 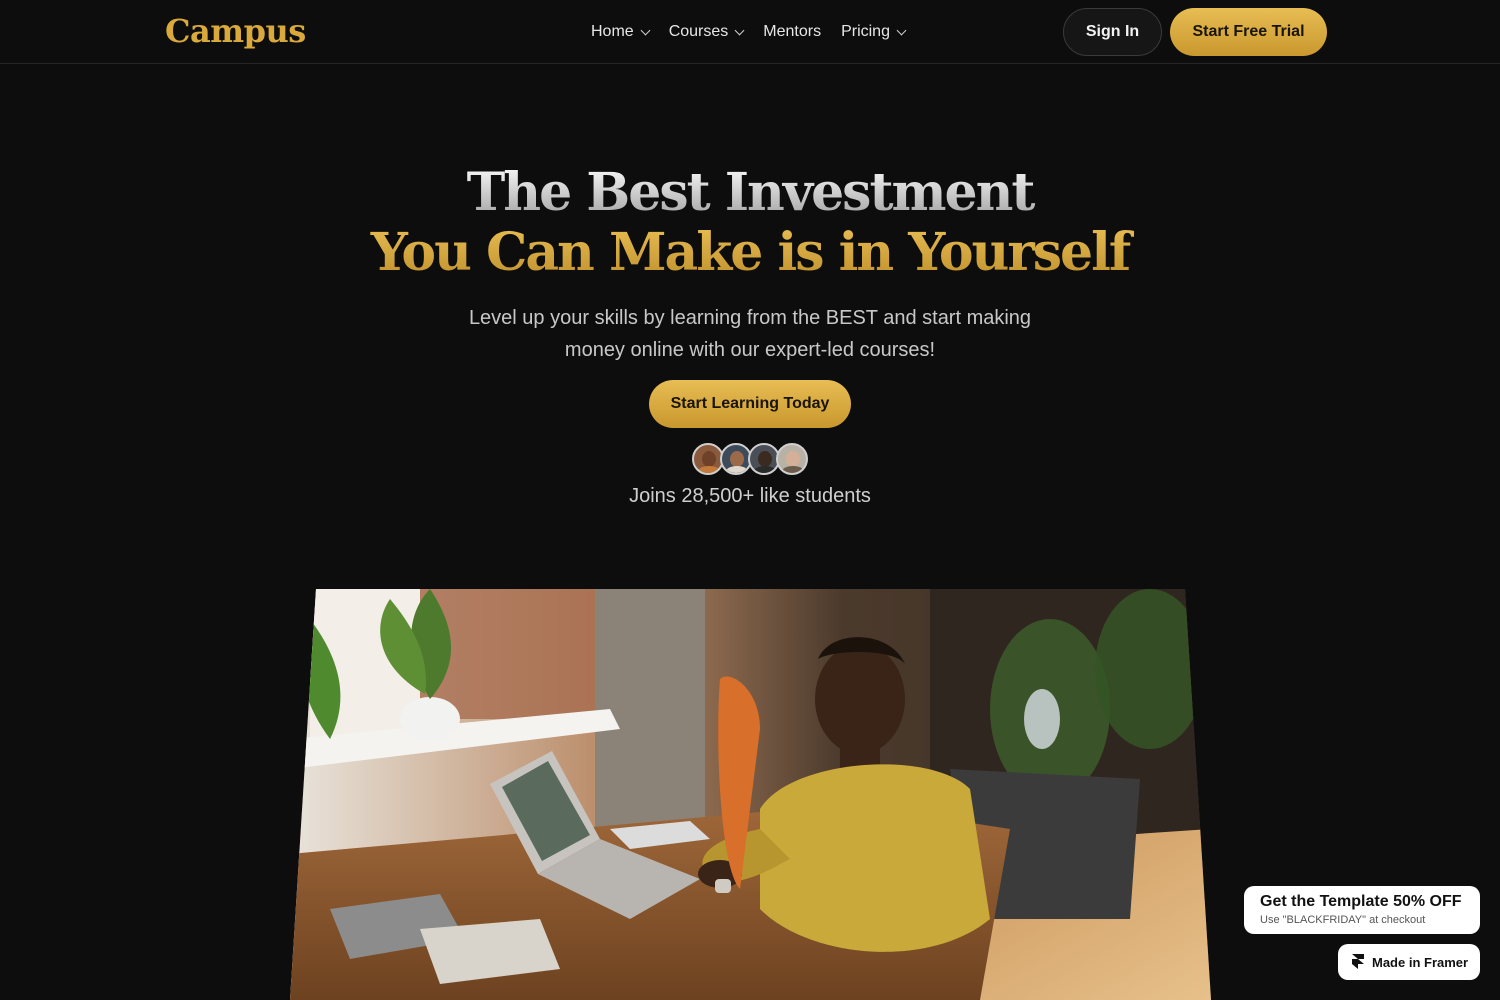 I want to click on promo-subtitle: Use "BLACKFRIDAY" at checkout, so click(x=1343, y=920).